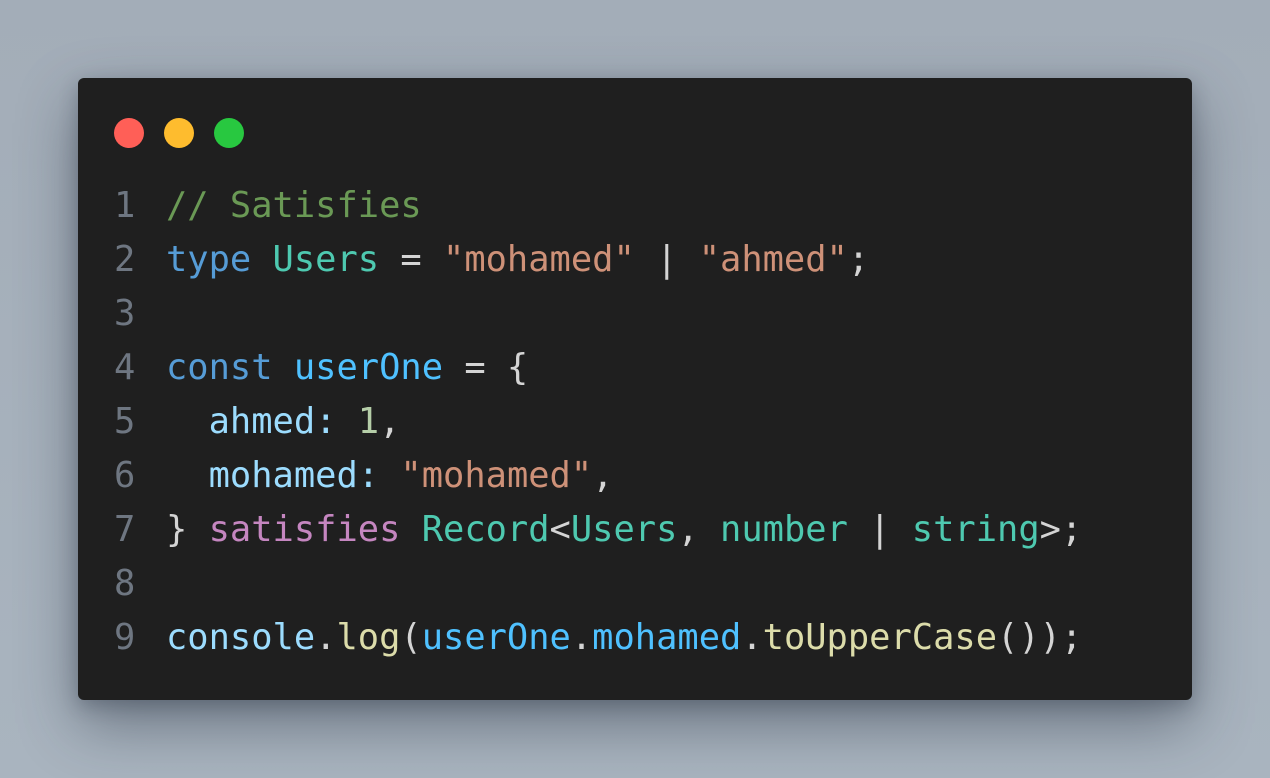 Image resolution: width=1270 pixels, height=778 pixels. I want to click on code-token: =, so click(411, 259).